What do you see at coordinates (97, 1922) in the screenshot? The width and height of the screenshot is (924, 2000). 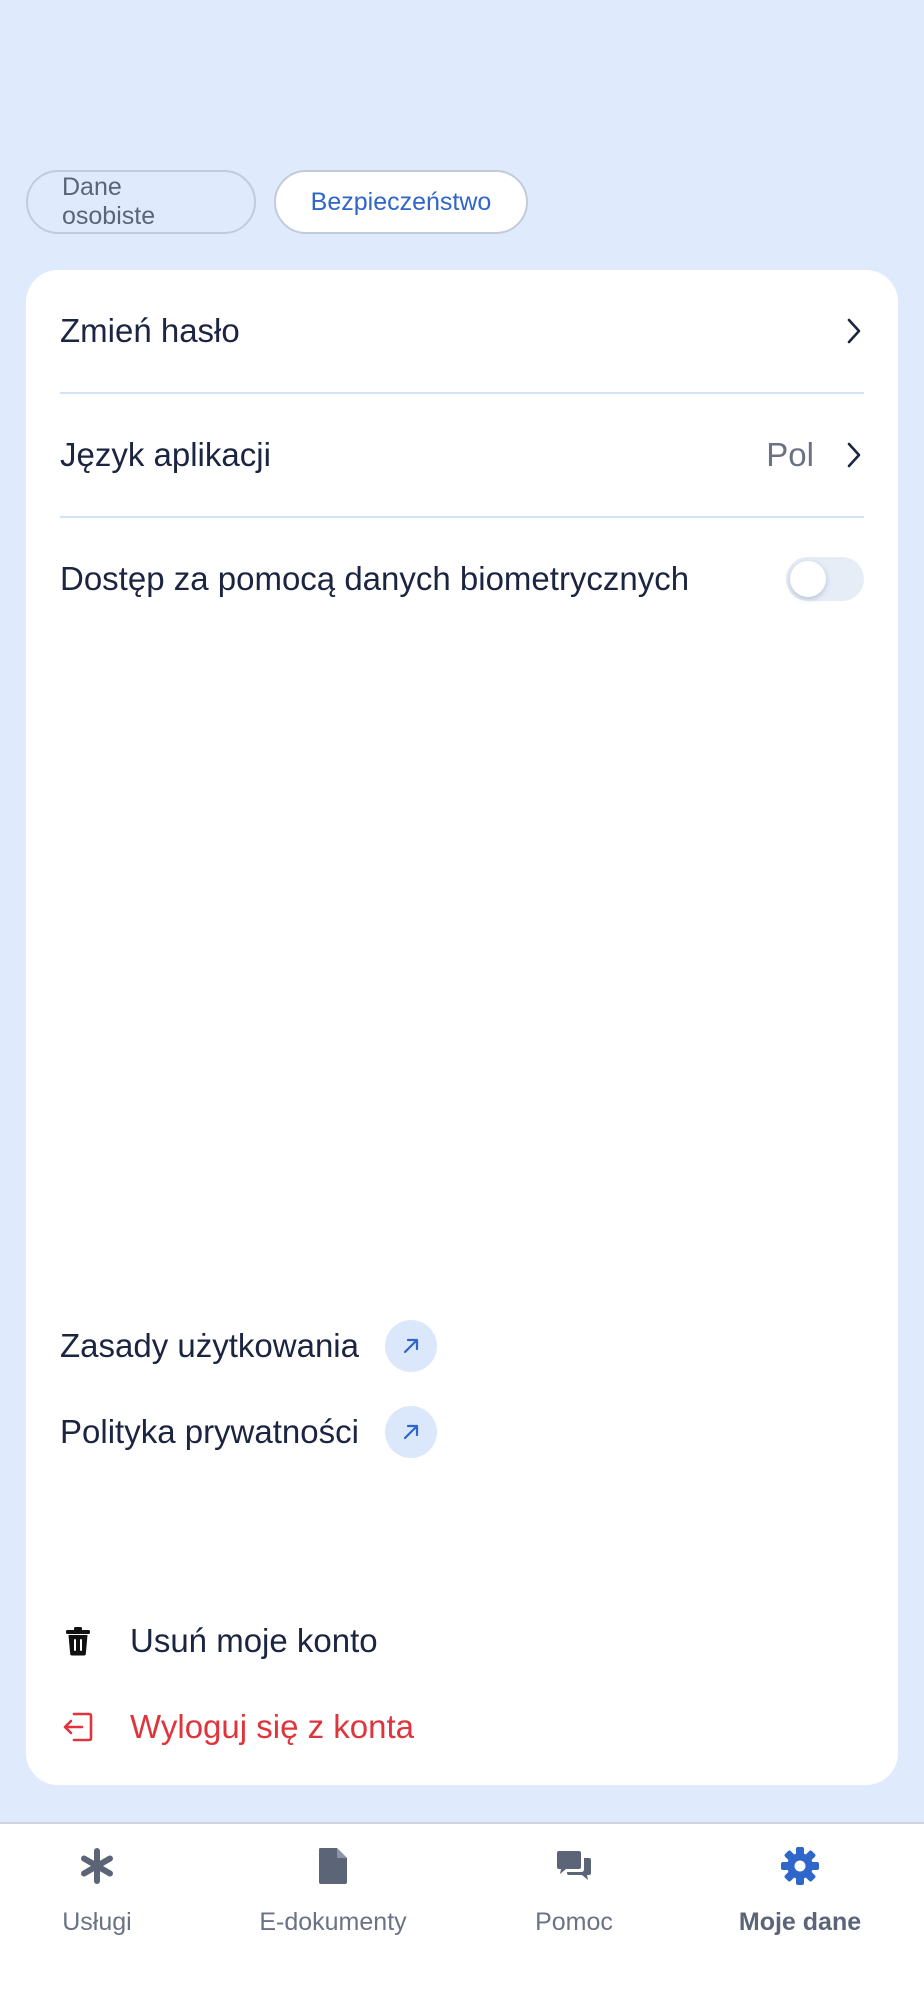 I see `nav-label-services: Usługi` at bounding box center [97, 1922].